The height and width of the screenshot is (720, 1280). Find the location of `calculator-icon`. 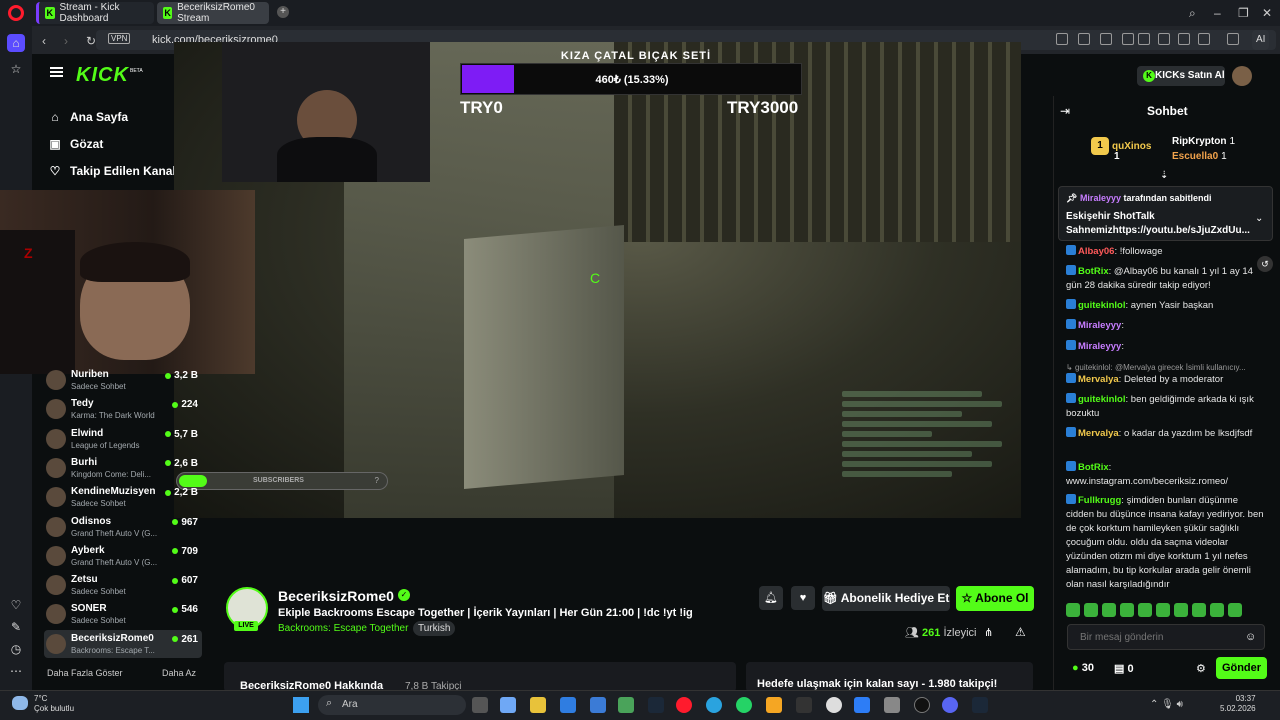

calculator-icon is located at coordinates (892, 705).